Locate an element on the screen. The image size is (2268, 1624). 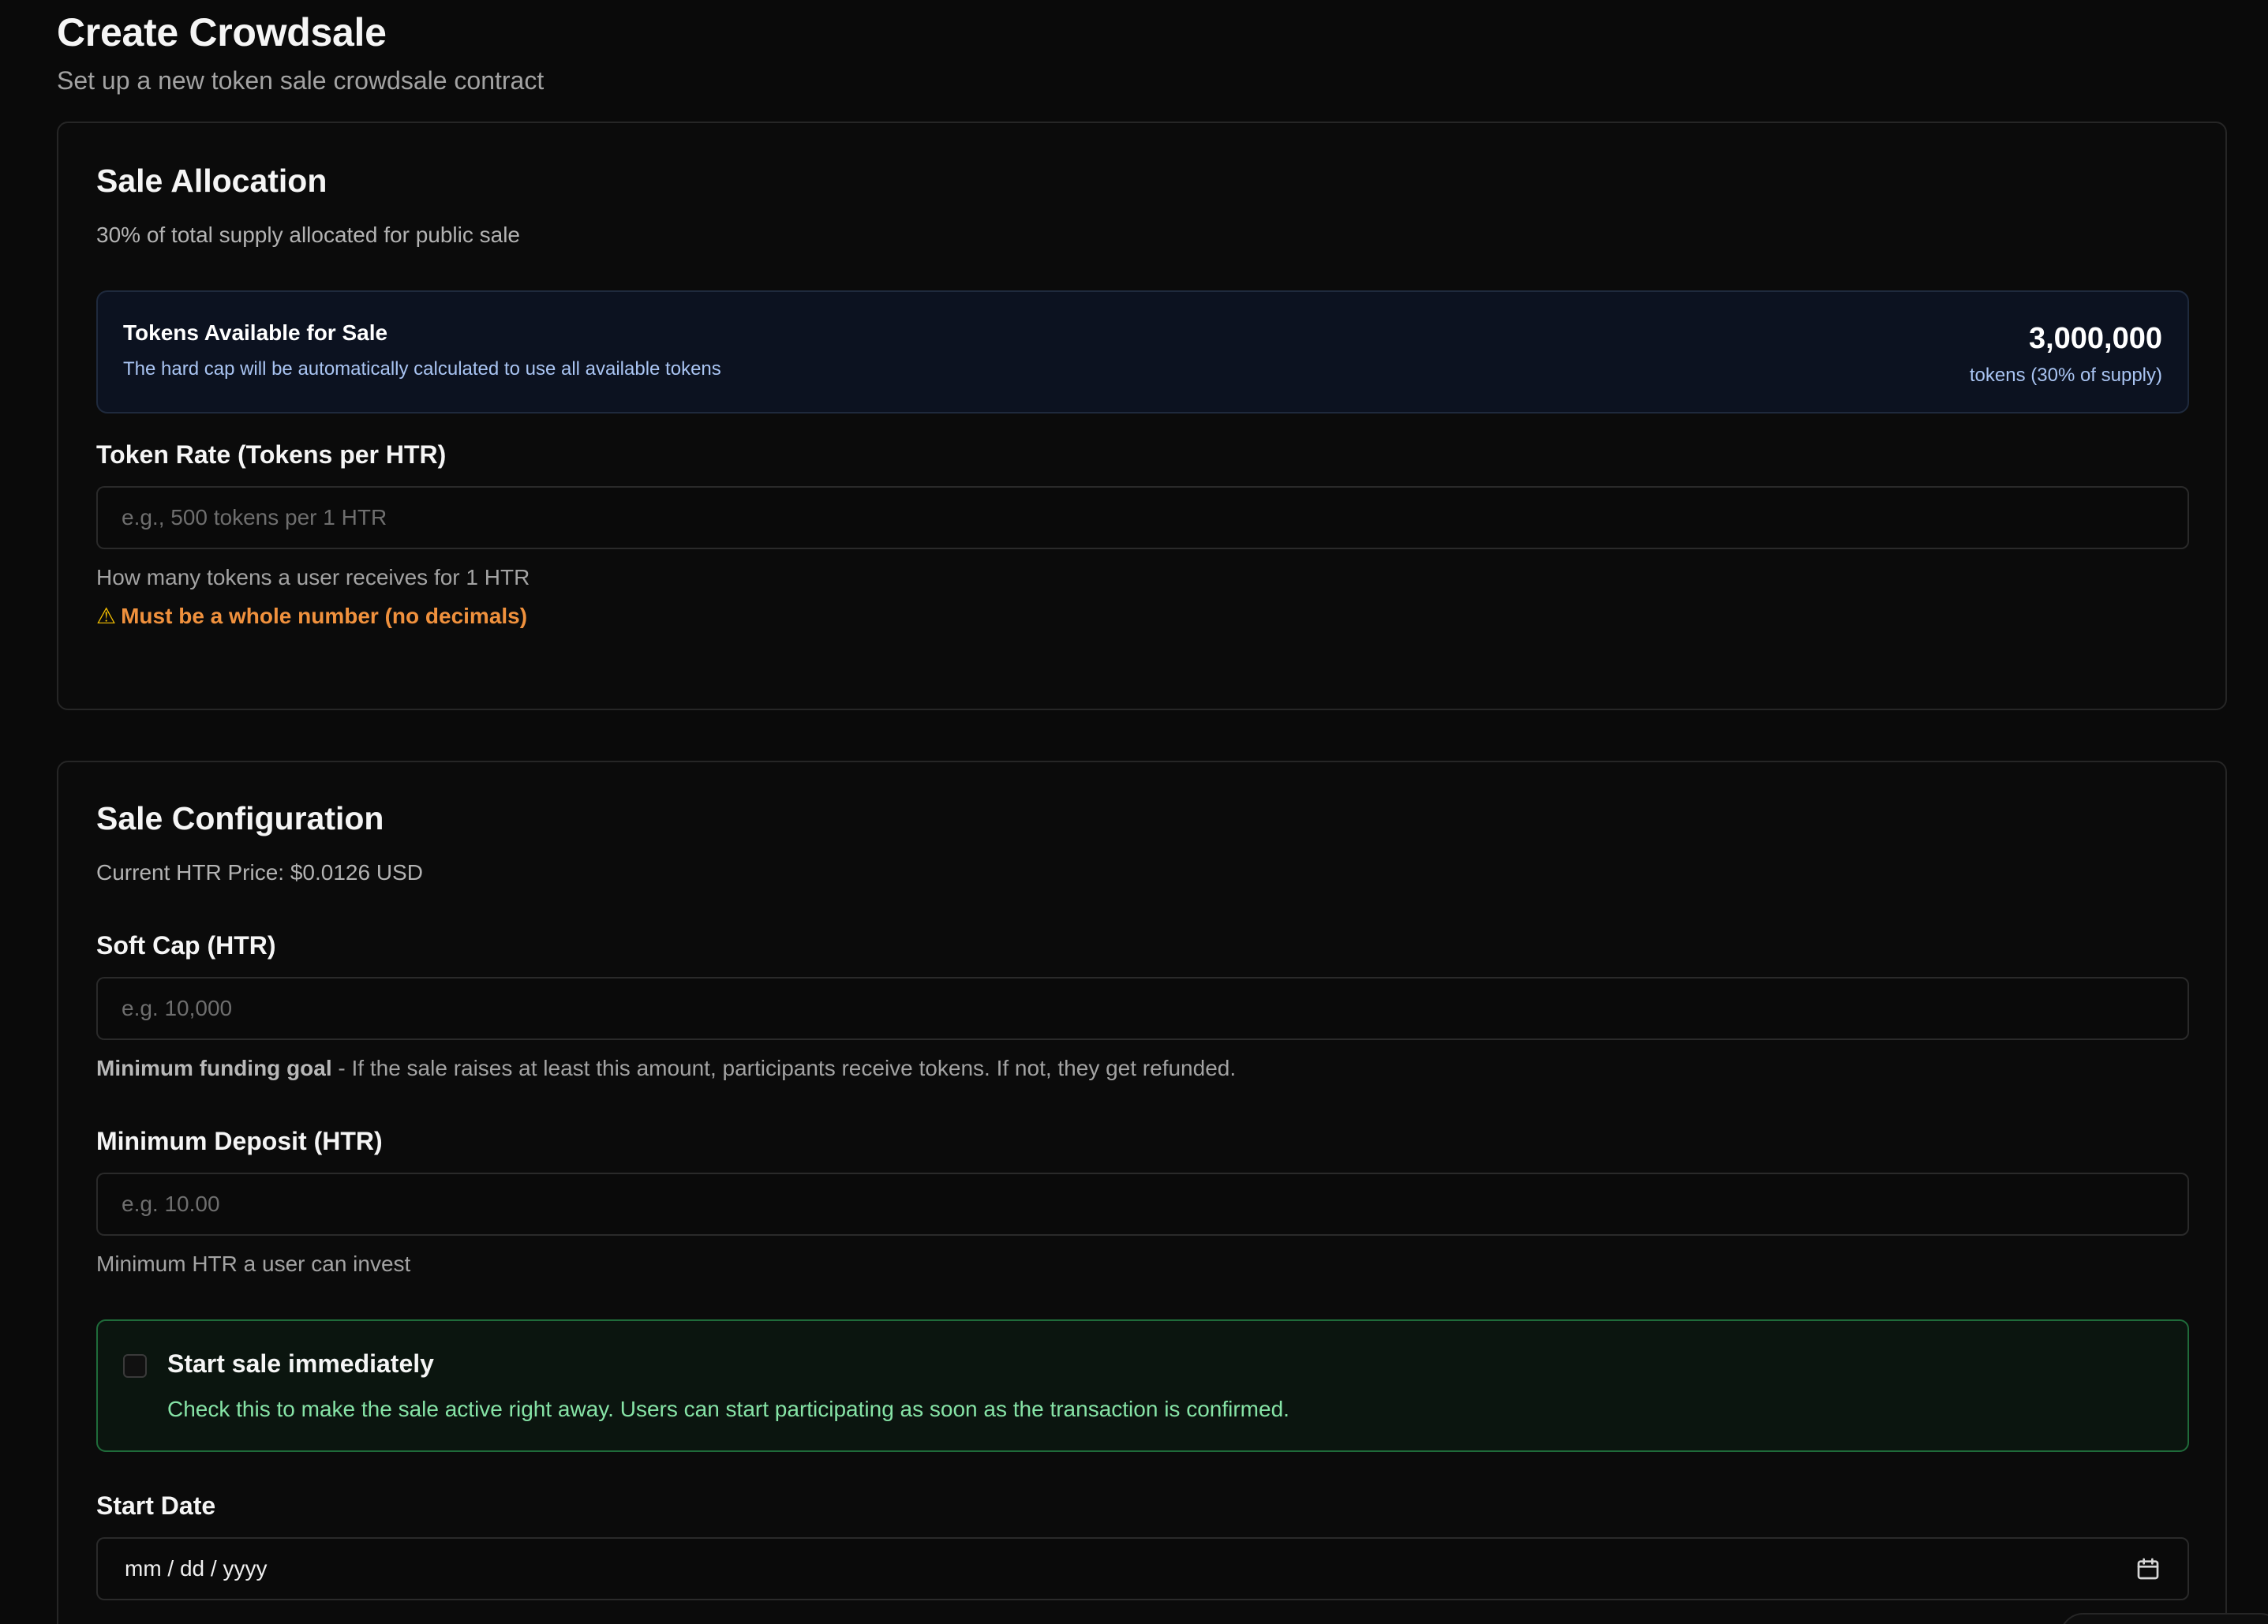
soft-cap-input is located at coordinates (1142, 1008).